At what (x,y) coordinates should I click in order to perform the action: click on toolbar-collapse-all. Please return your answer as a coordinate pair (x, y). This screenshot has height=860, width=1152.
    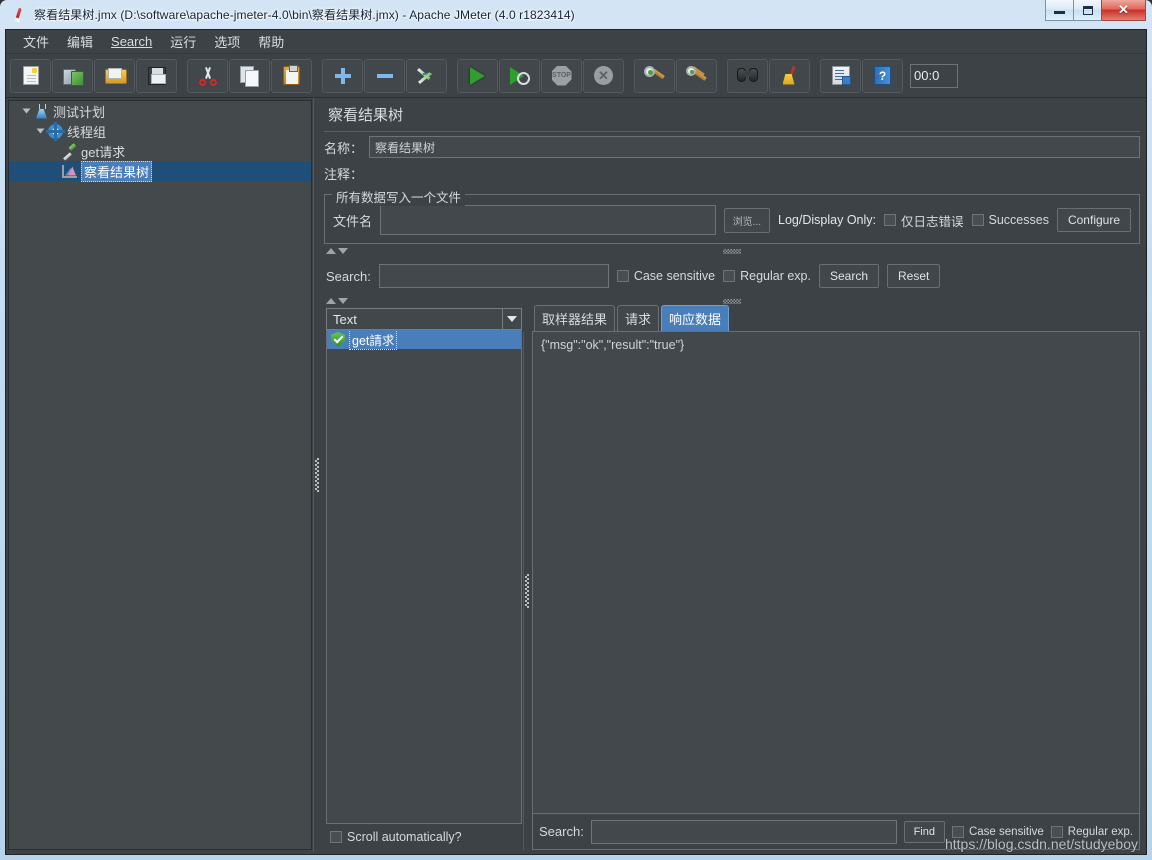
    Looking at the image, I should click on (384, 75).